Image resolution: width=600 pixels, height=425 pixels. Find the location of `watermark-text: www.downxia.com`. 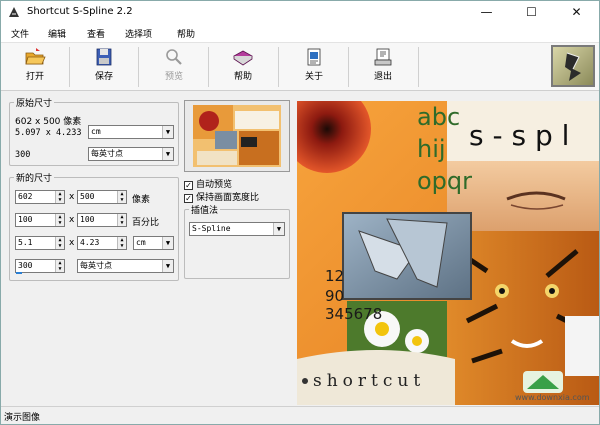

watermark-text: www.downxia.com is located at coordinates (552, 397).